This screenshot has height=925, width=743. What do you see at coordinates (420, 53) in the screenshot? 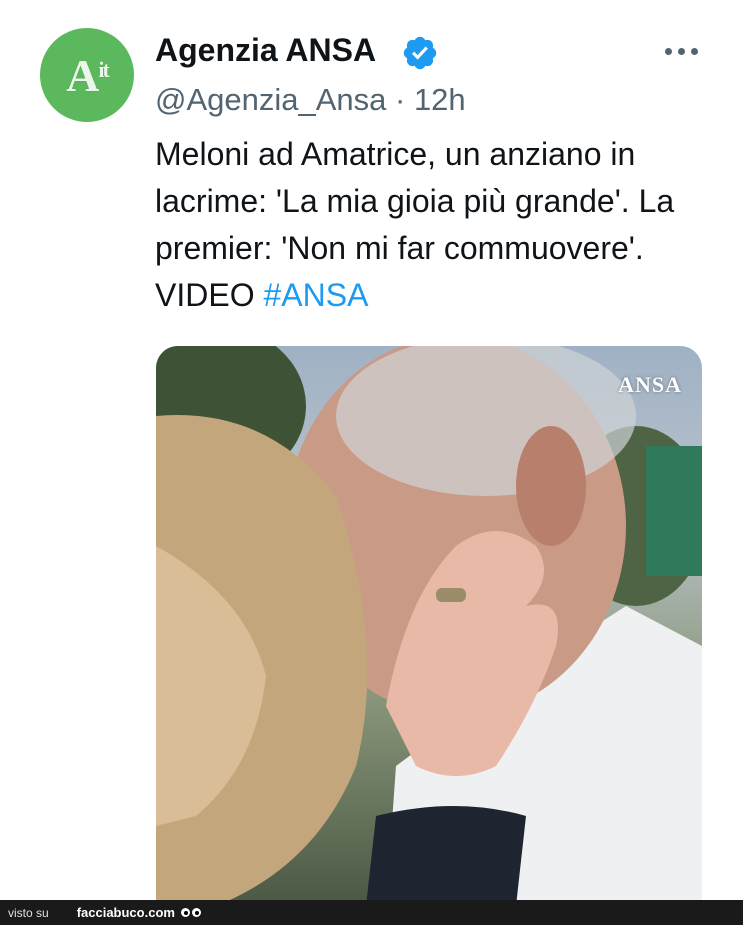
I see `verified-badge-icon` at bounding box center [420, 53].